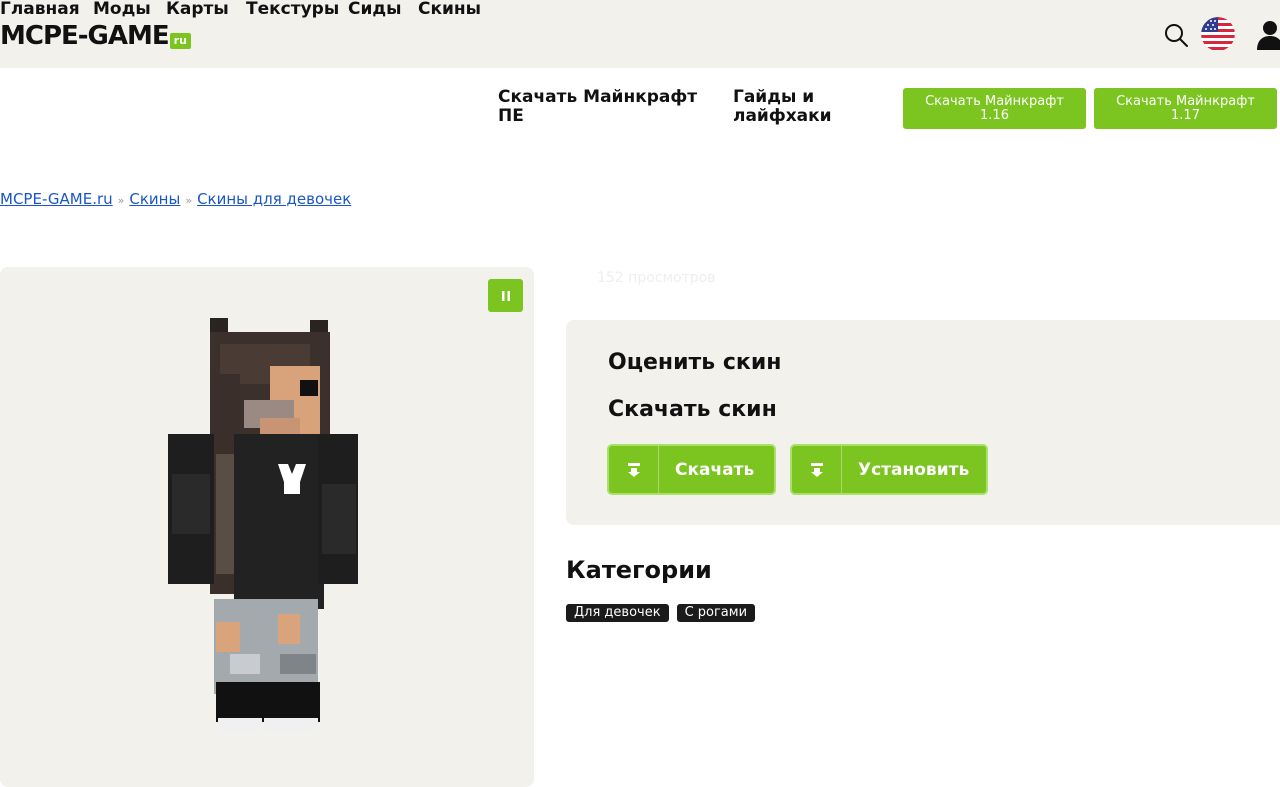 The width and height of the screenshot is (1280, 787). I want to click on nav-item-skins: Скины, so click(449, 9).